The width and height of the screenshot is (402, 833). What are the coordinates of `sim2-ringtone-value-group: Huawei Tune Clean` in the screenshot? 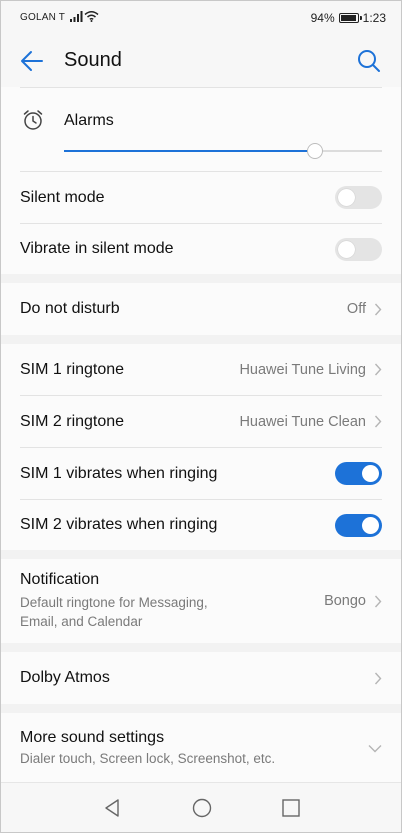 It's located at (310, 422).